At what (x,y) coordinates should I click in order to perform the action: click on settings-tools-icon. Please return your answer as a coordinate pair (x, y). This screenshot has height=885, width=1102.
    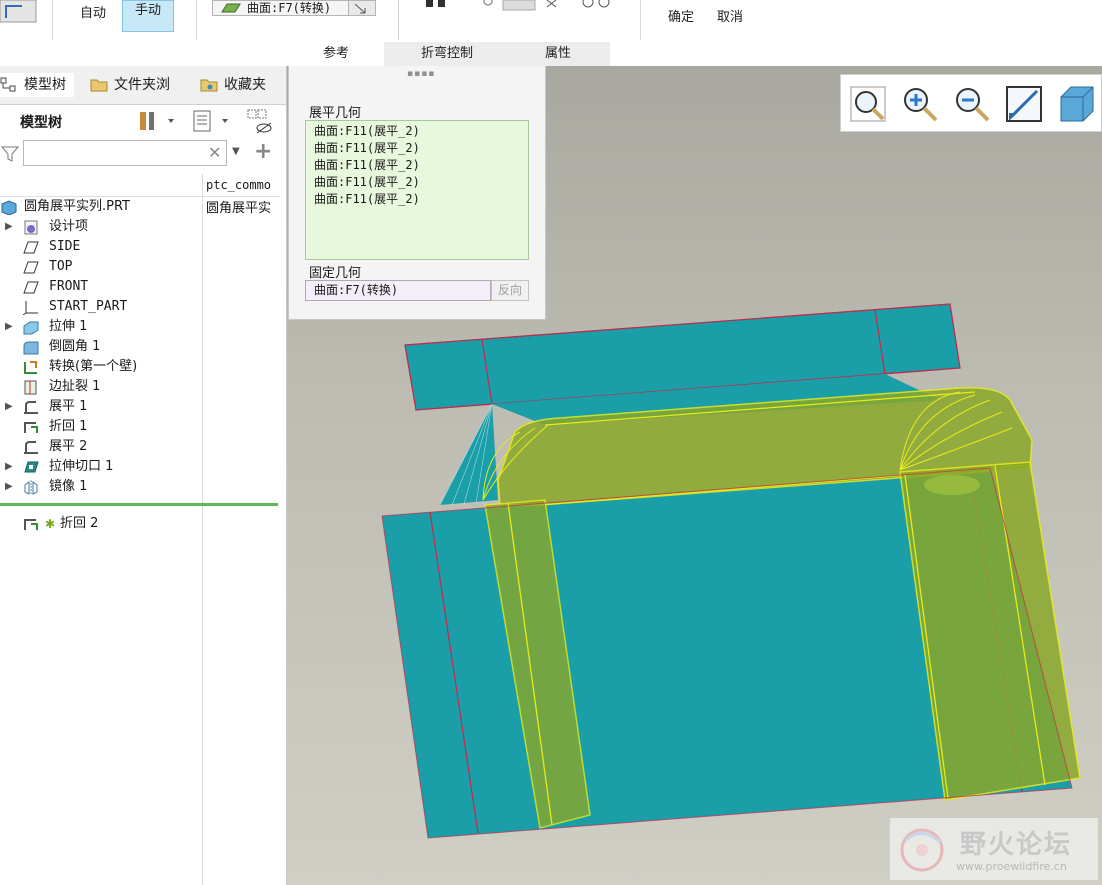
    Looking at the image, I should click on (158, 121).